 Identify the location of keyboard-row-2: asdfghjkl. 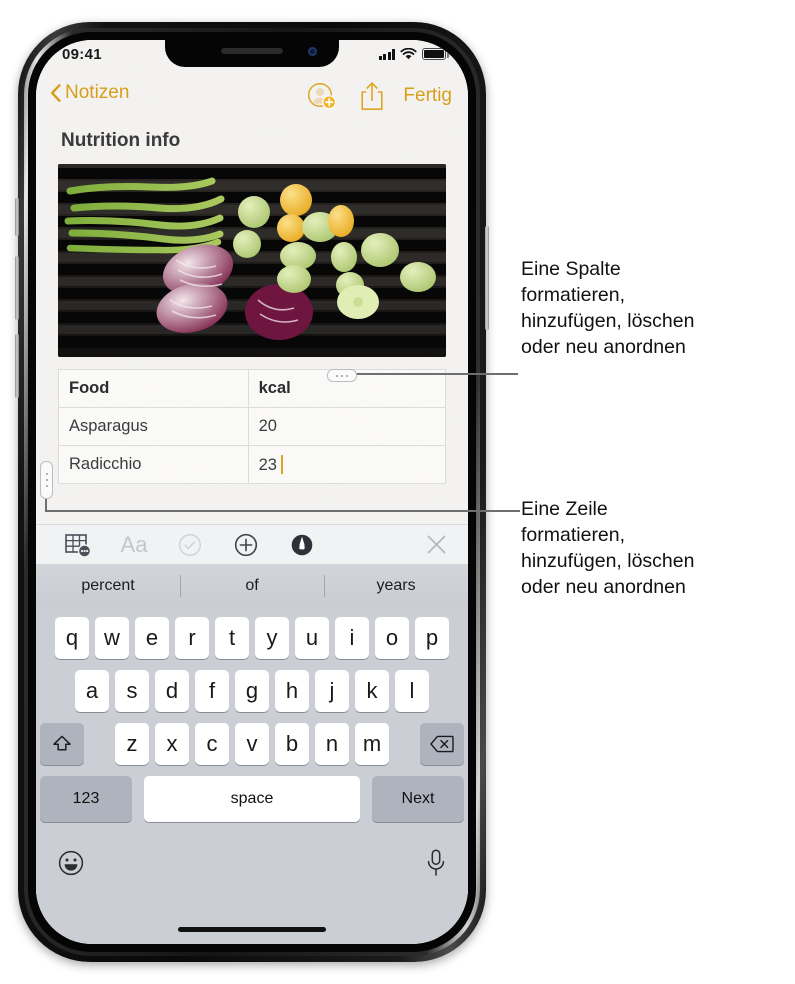
(252, 691).